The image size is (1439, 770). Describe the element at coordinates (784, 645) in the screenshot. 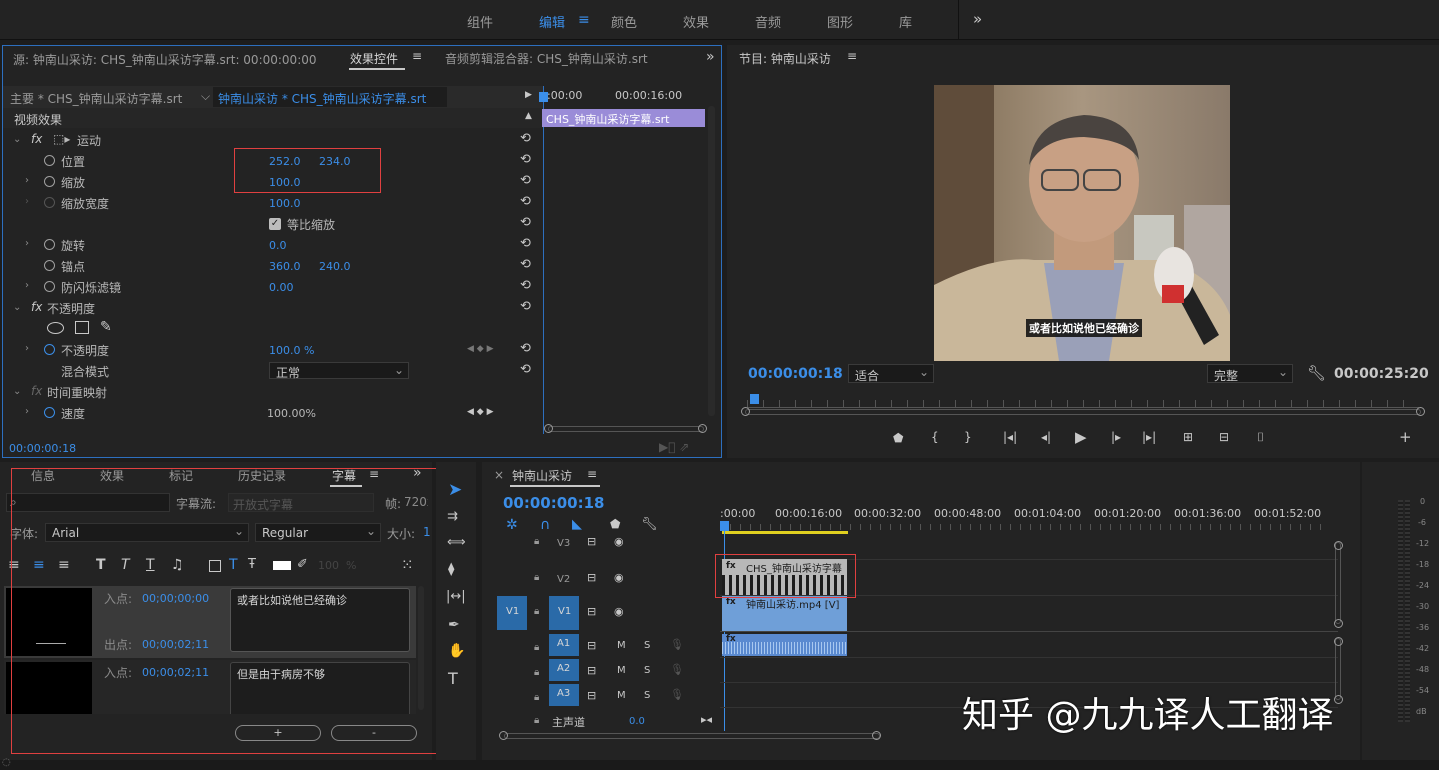

I see `audio-clip: fx` at that location.